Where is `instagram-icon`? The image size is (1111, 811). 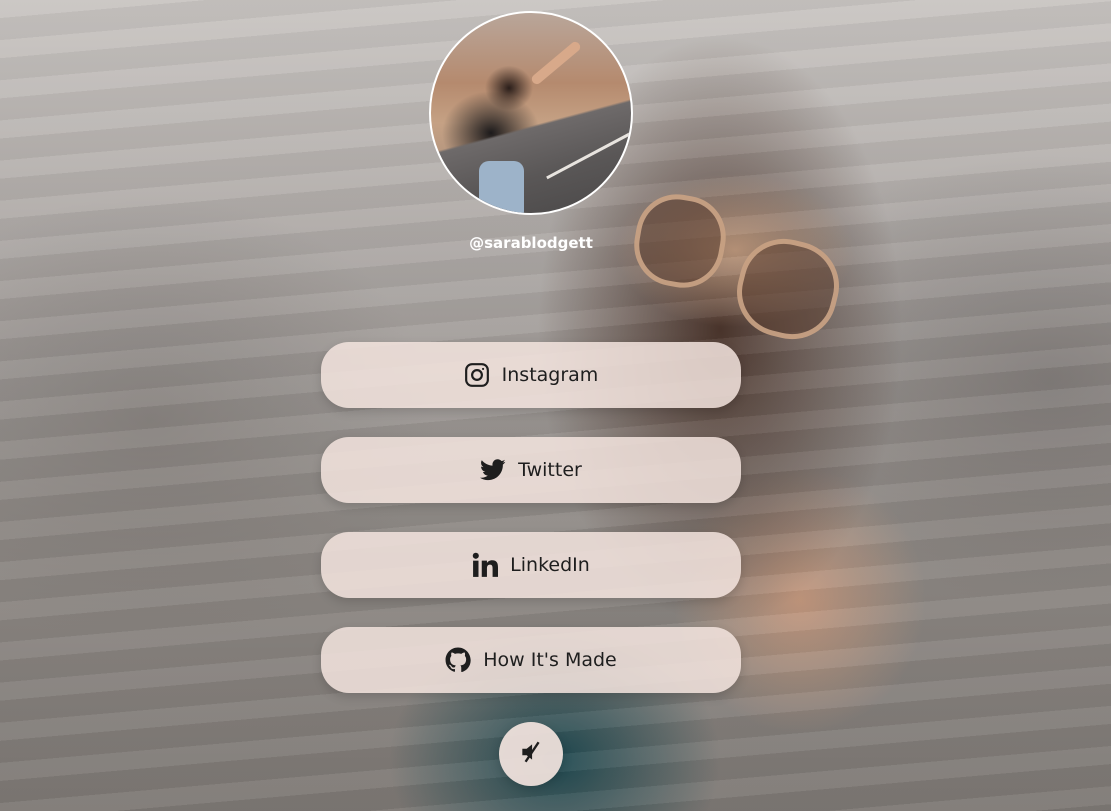 instagram-icon is located at coordinates (477, 375).